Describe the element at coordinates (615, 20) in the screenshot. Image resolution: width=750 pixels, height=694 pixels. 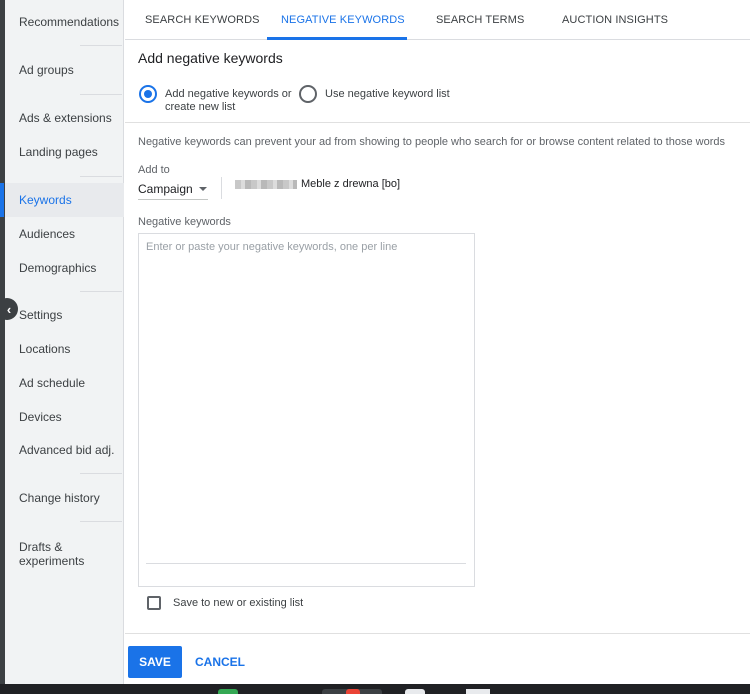
I see `tab-auction-insights: AUCTION INSIGHTS` at that location.